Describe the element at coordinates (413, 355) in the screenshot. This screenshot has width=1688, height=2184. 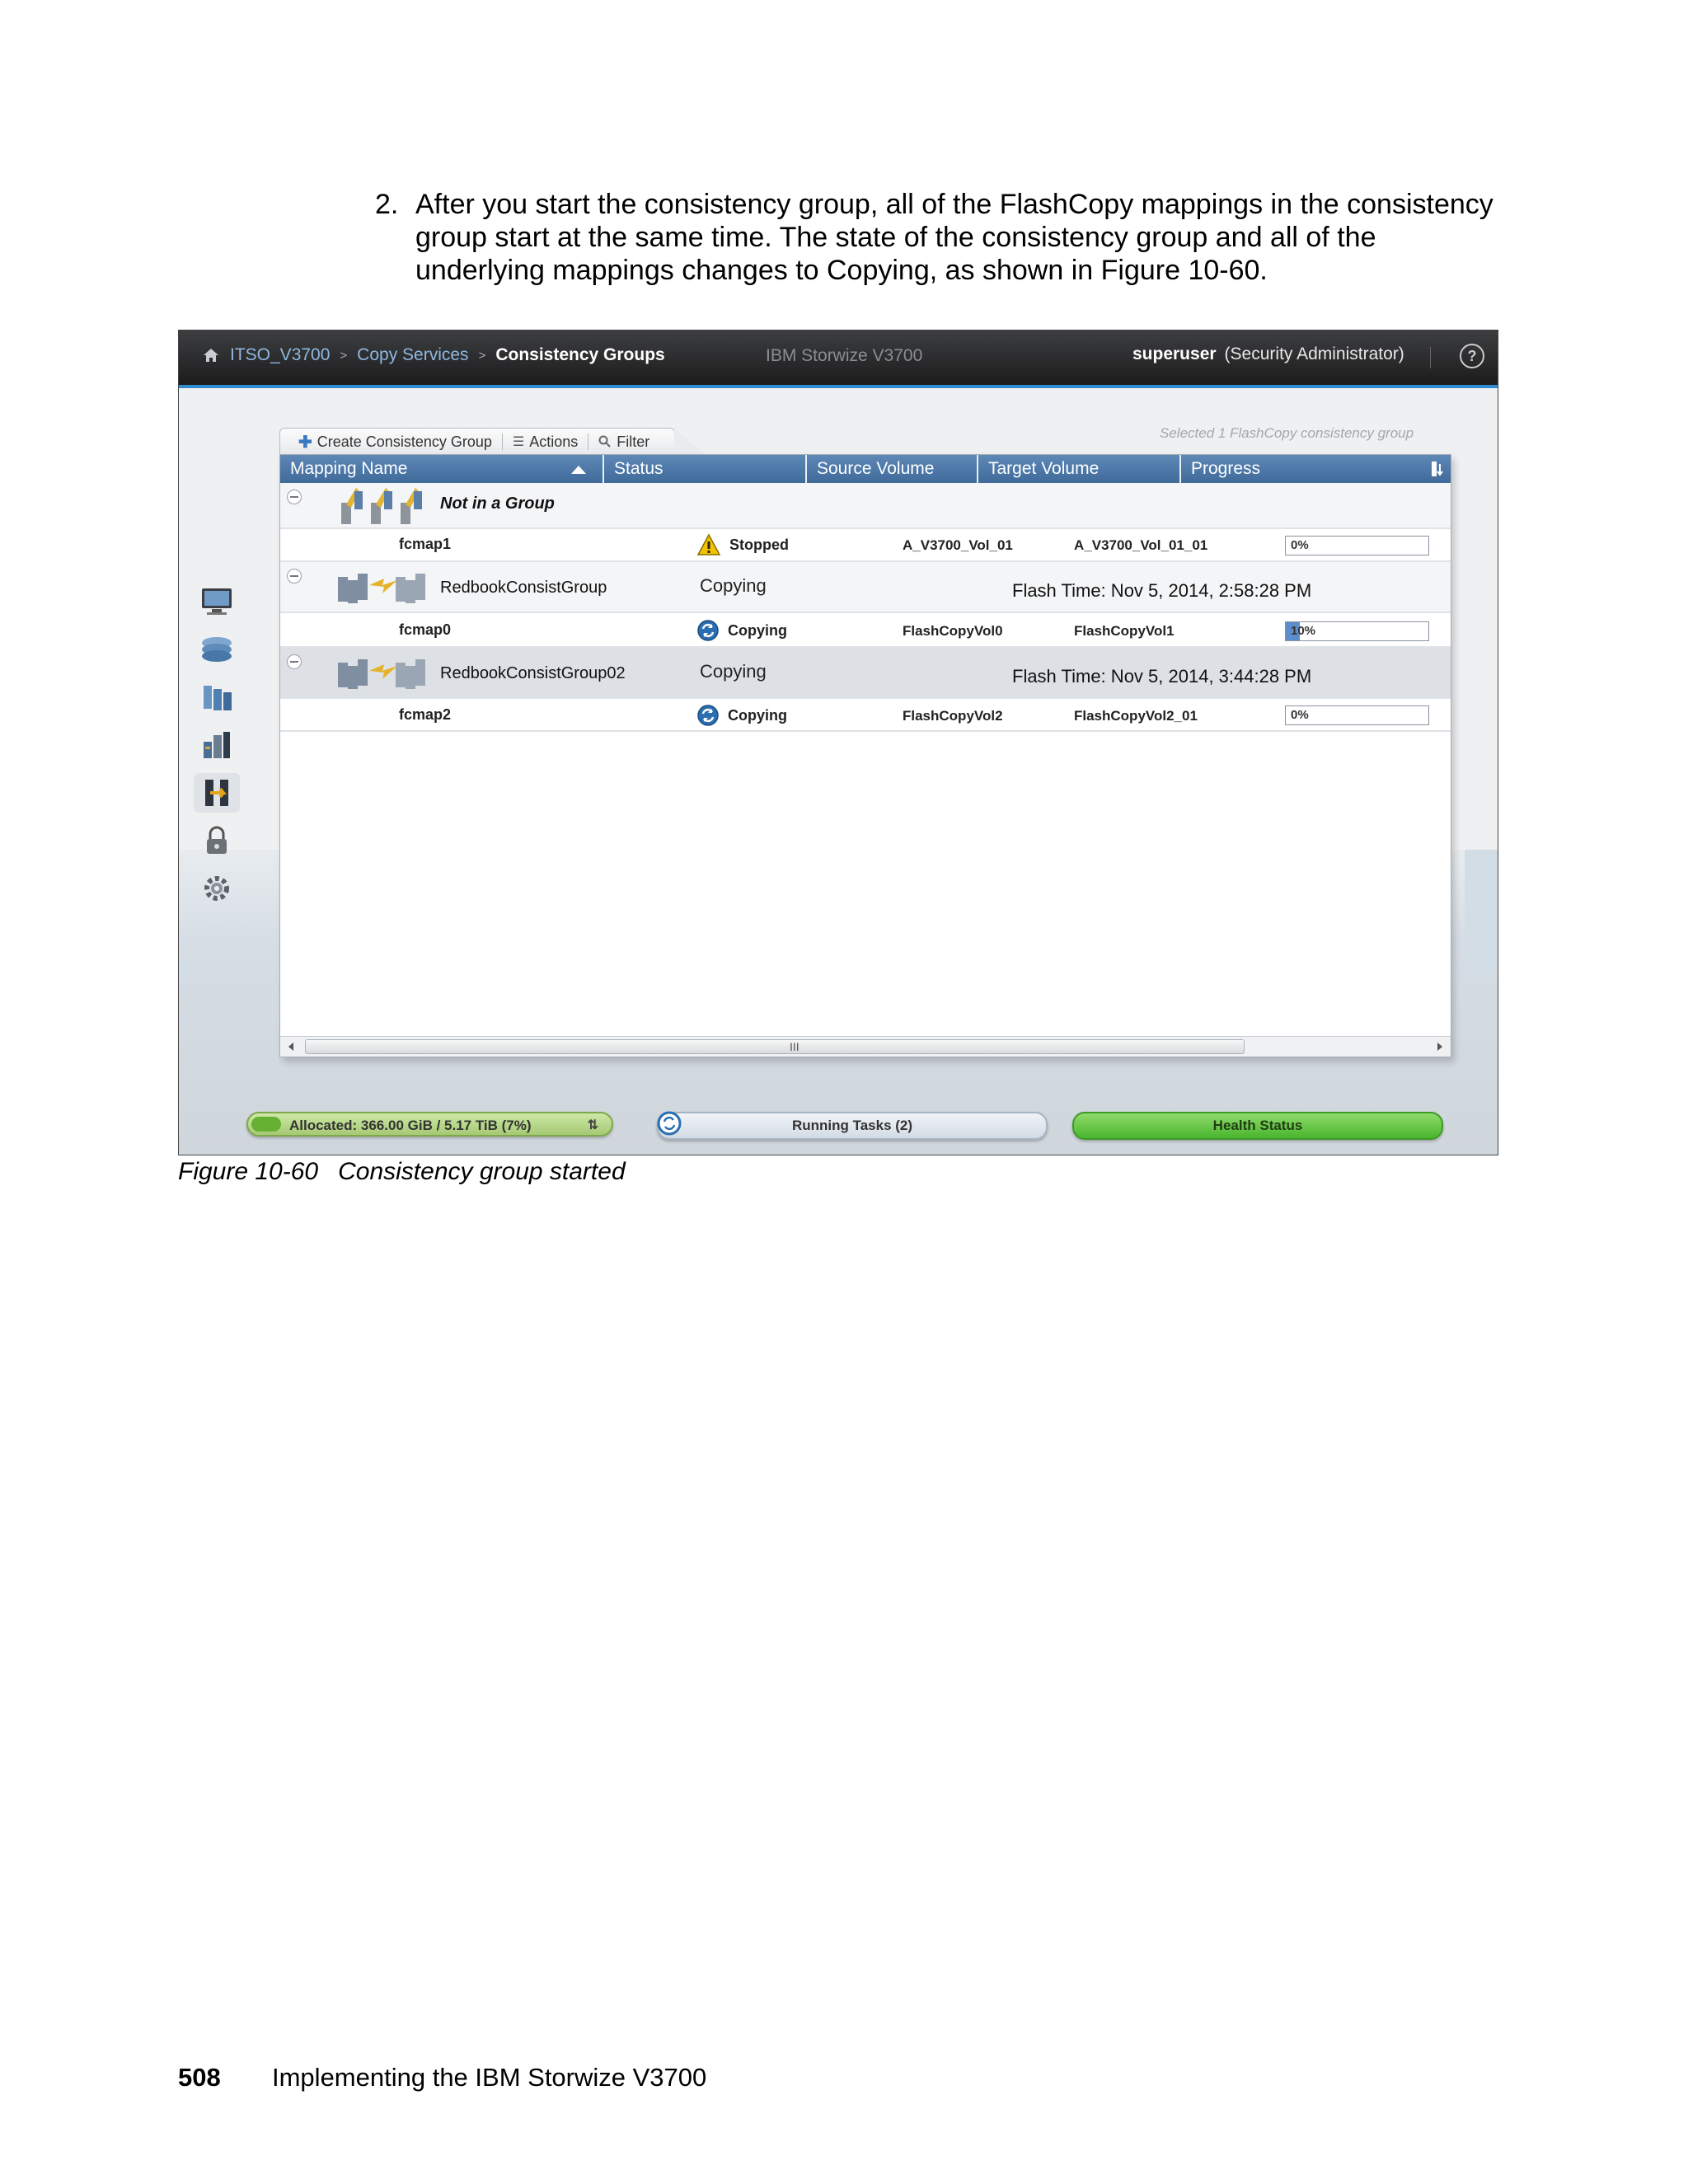
I see `breadcrumb-copy-services: Copy Services` at that location.